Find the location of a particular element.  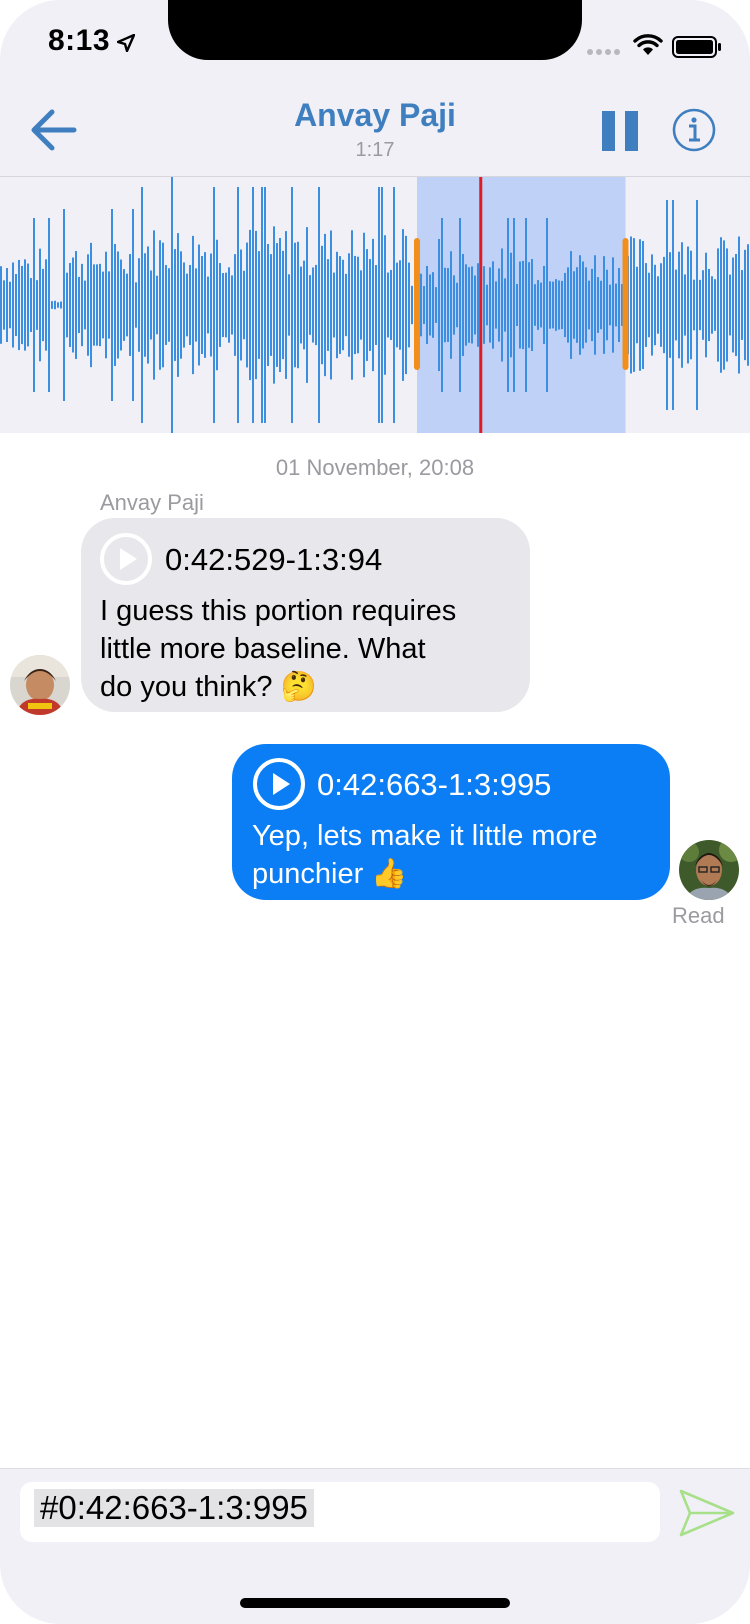

user-avatar is located at coordinates (709, 870).